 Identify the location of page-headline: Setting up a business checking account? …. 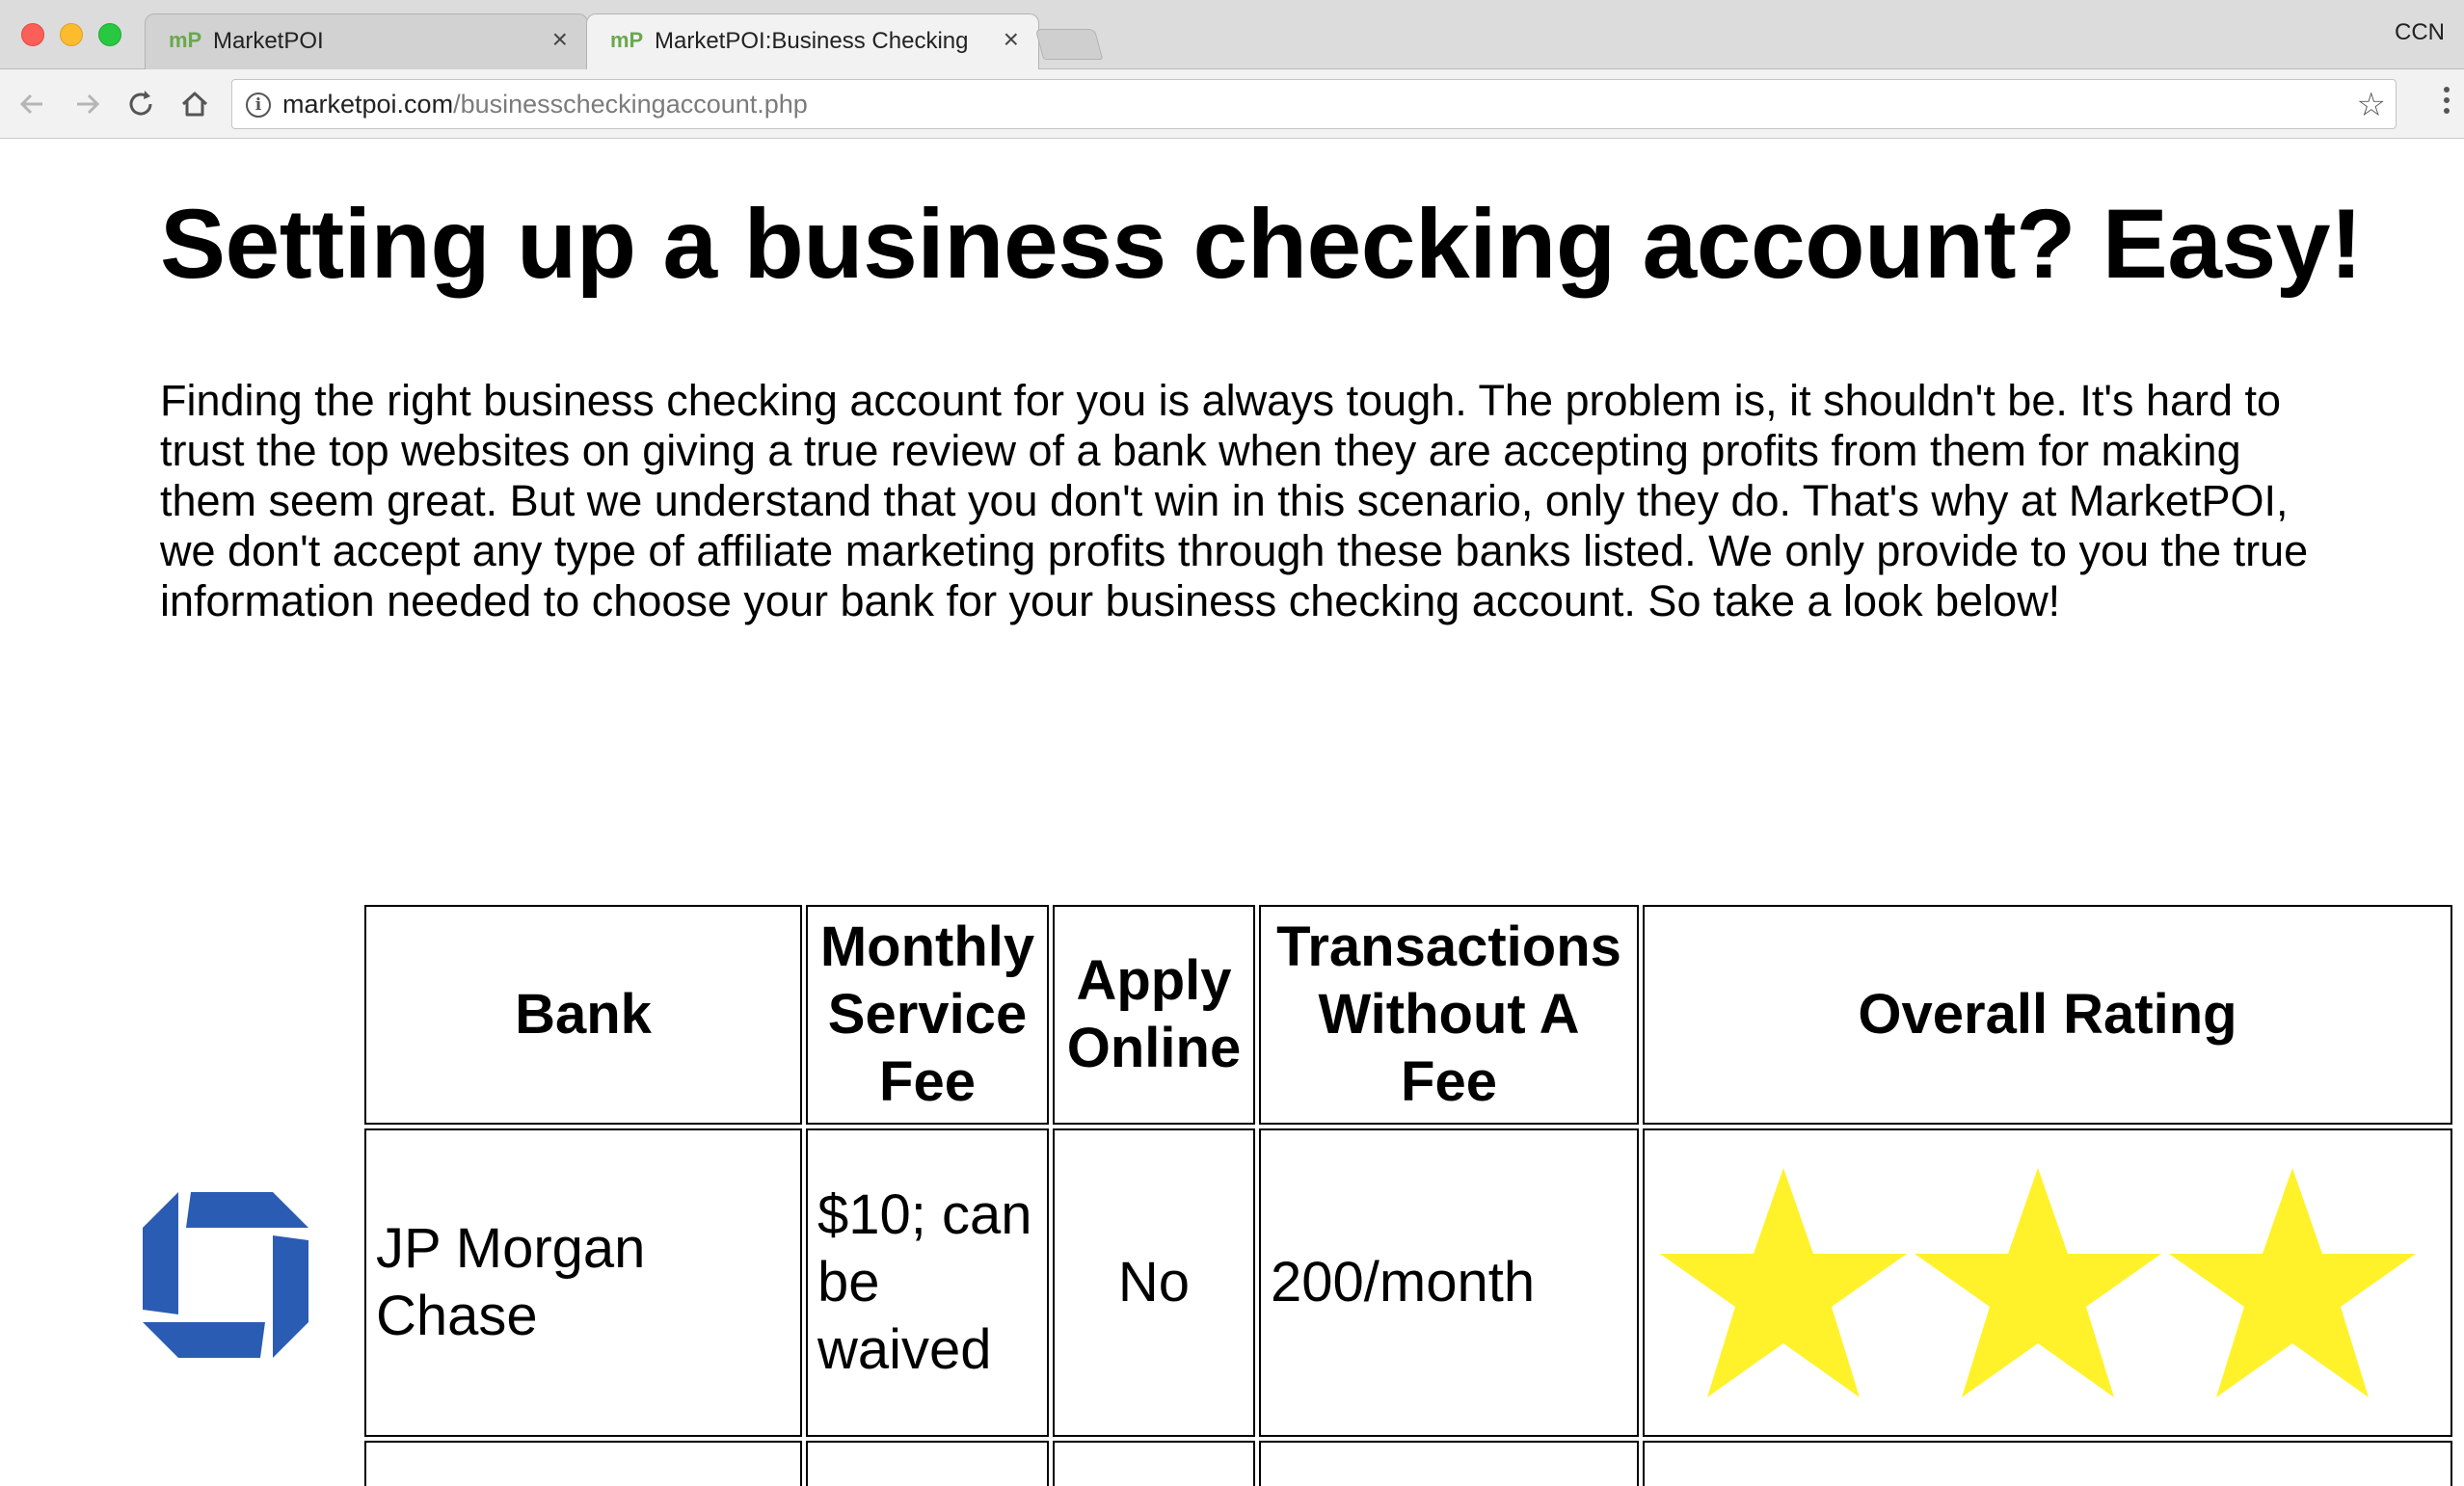
(1262, 244).